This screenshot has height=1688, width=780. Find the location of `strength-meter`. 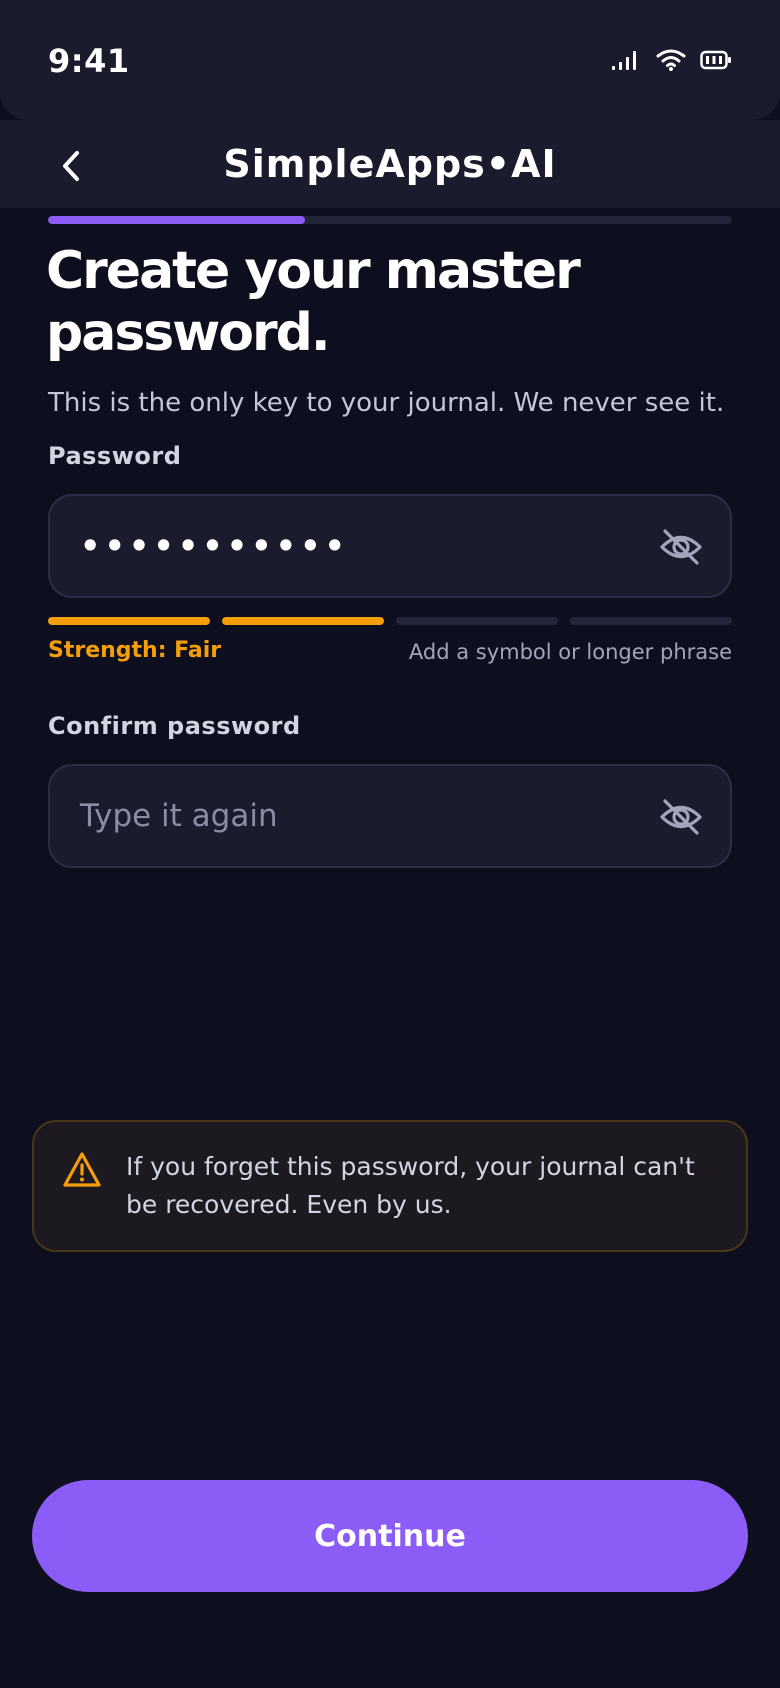

strength-meter is located at coordinates (390, 621).